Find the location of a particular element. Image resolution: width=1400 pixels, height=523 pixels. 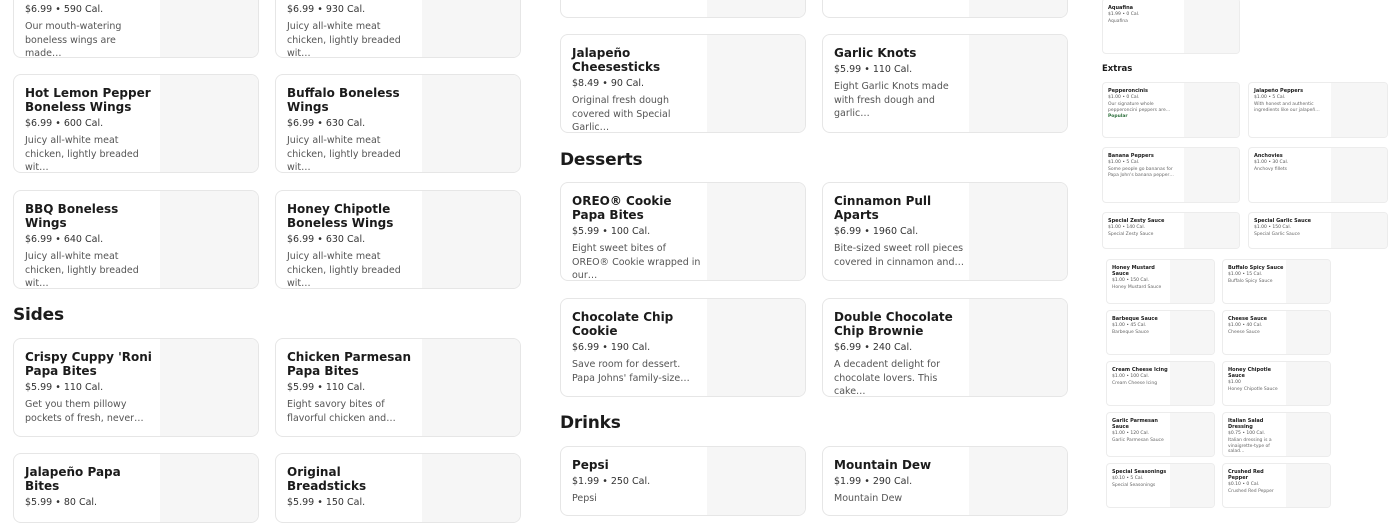

extra-item-meta: $1.00 • 40 Cal. is located at coordinates (1245, 325).